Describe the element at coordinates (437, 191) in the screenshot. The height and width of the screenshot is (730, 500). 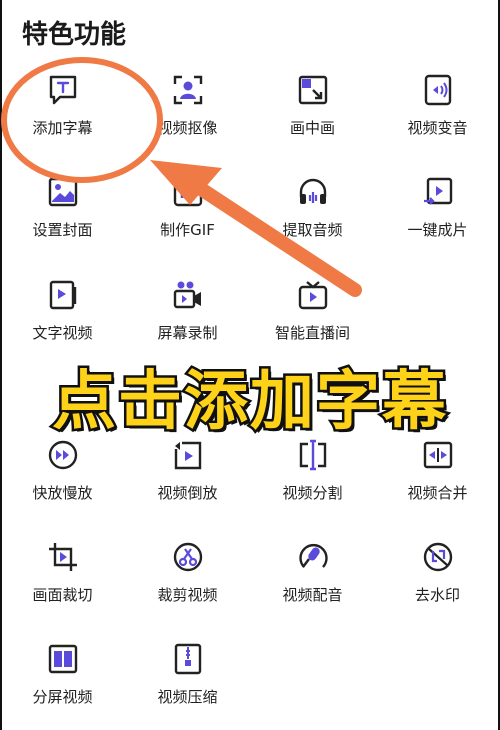
I see `one-click-video-icon` at that location.